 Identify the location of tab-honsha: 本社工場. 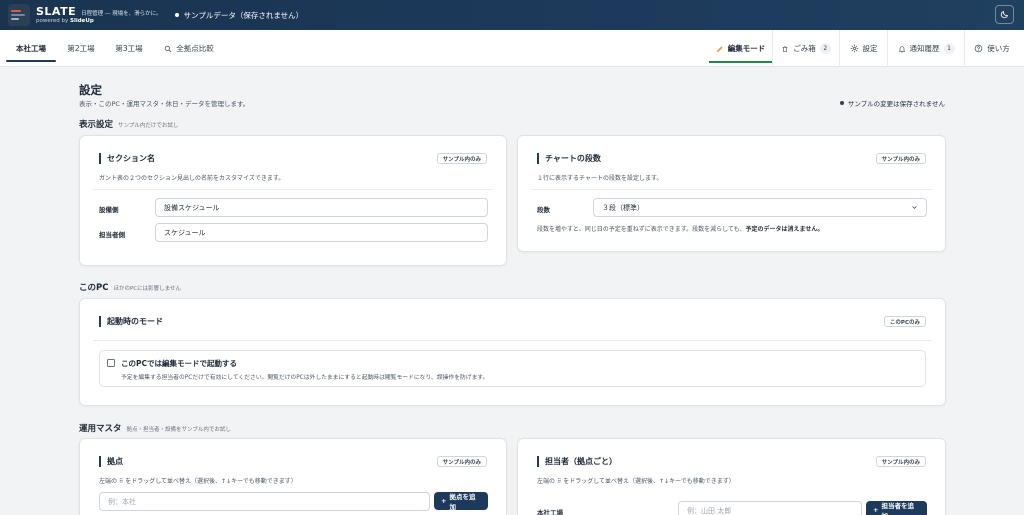
(31, 48).